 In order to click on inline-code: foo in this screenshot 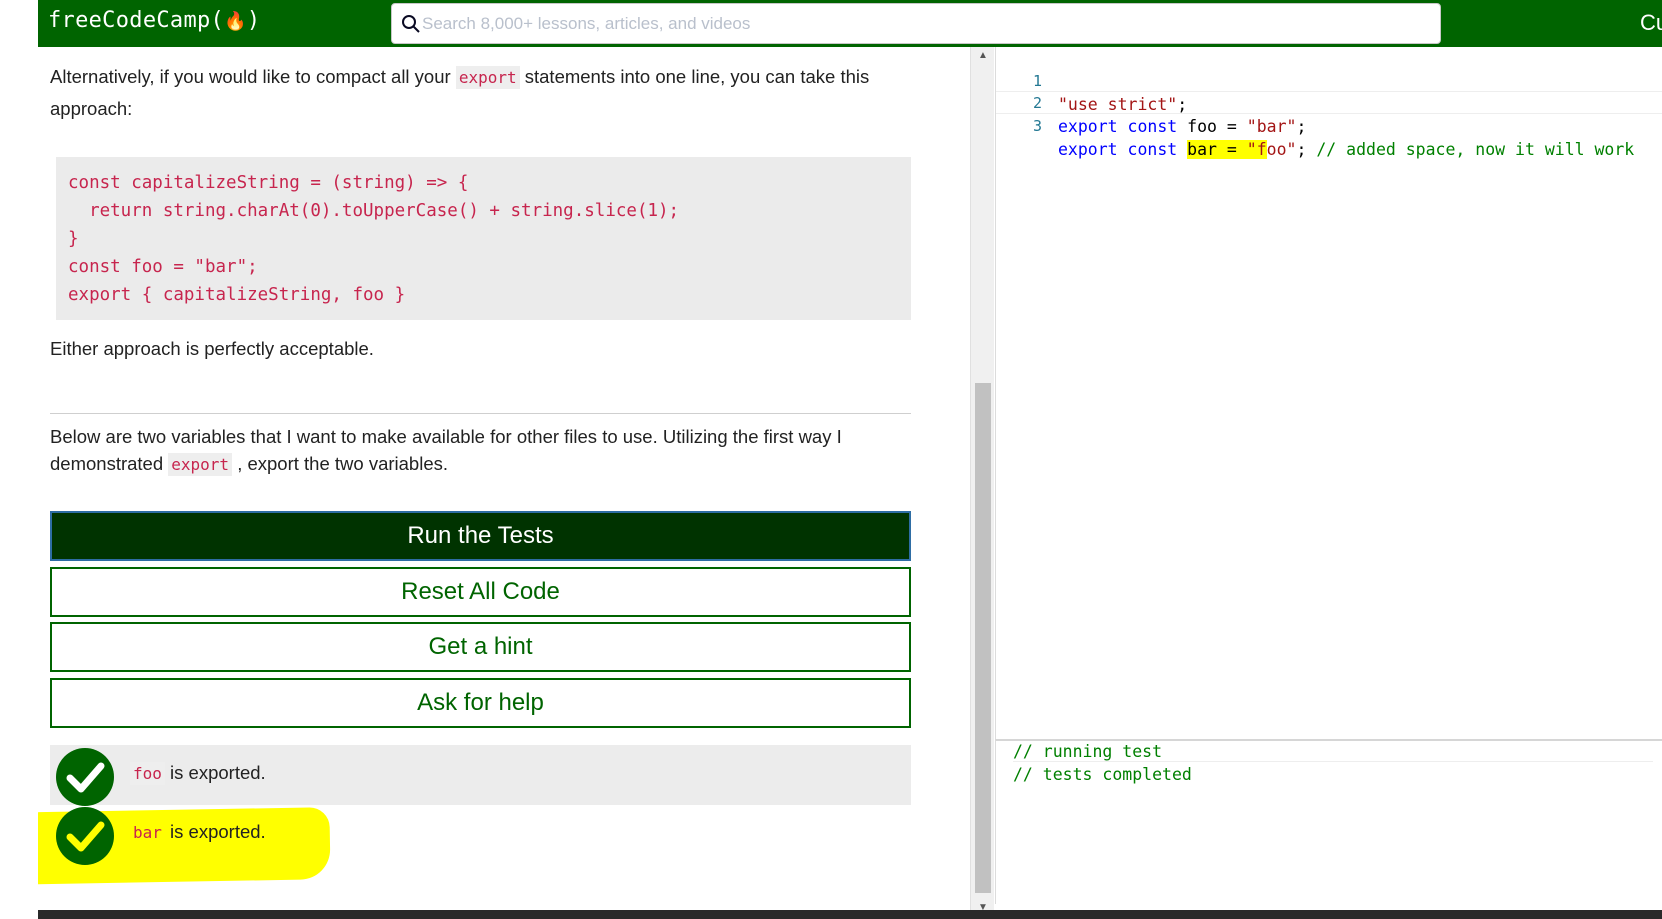, I will do `click(147, 773)`.